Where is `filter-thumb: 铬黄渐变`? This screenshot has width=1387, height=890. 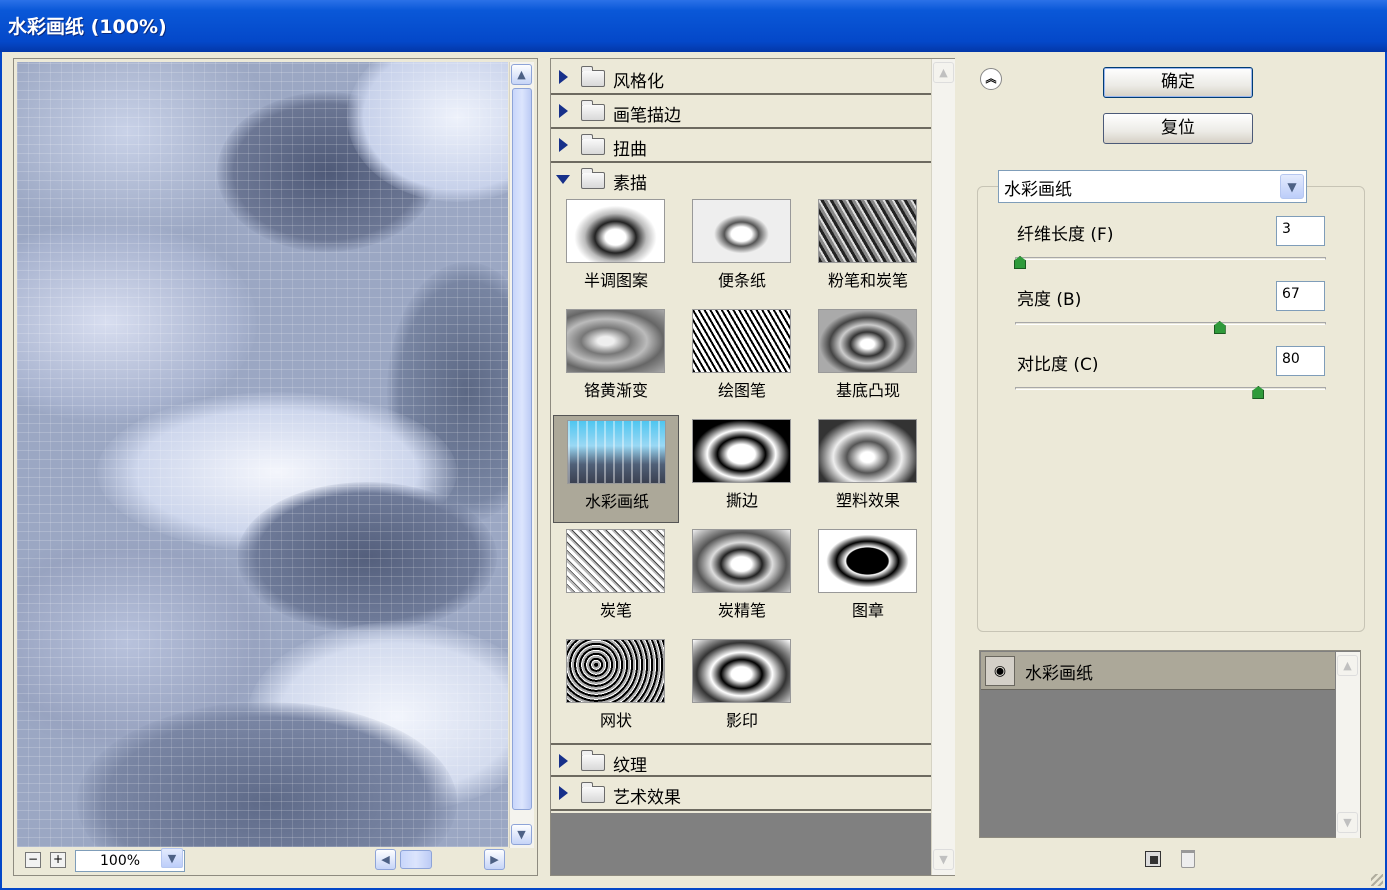
filter-thumb: 铬黄渐变 is located at coordinates (616, 359).